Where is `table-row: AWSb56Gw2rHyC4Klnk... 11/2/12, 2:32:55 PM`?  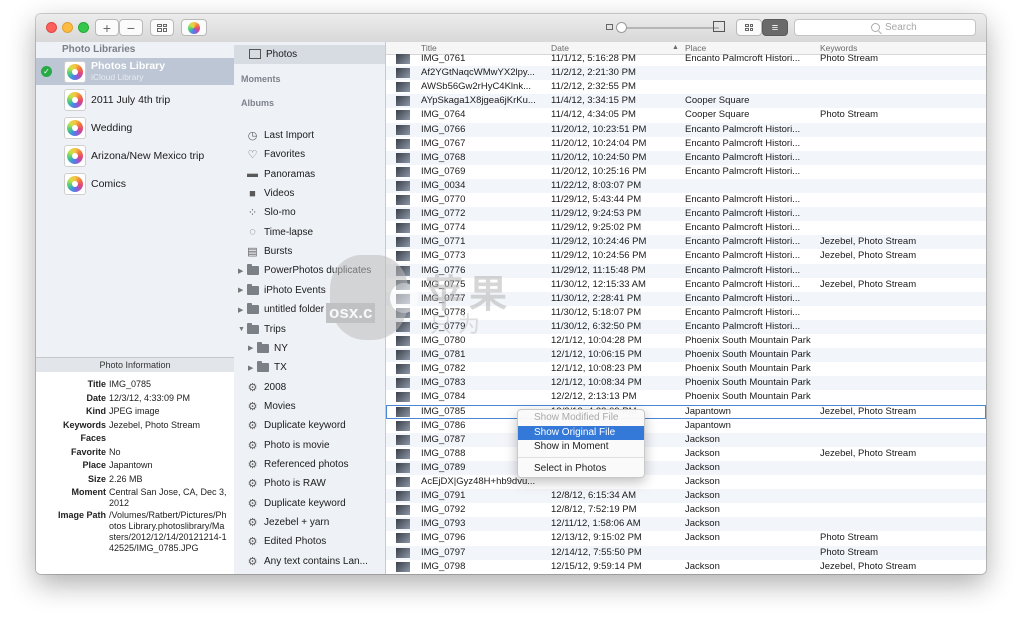
table-row: AWSb56Gw2rHyC4Klnk... 11/2/12, 2:32:55 PM is located at coordinates (686, 87).